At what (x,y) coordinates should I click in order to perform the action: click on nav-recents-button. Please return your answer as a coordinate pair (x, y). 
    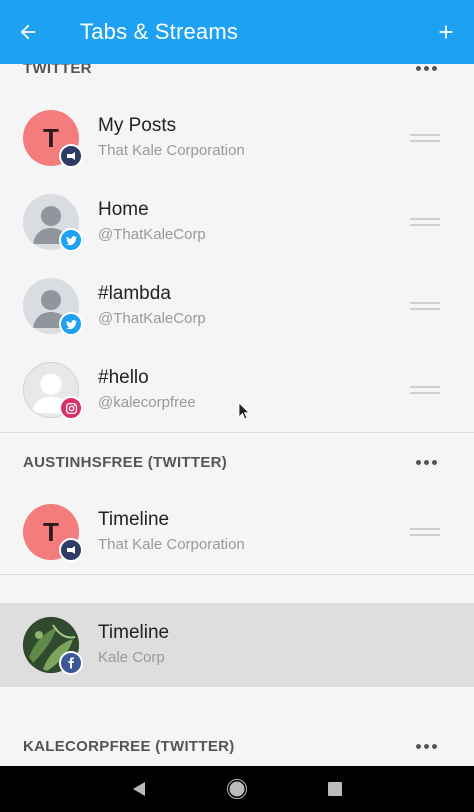
    Looking at the image, I should click on (335, 789).